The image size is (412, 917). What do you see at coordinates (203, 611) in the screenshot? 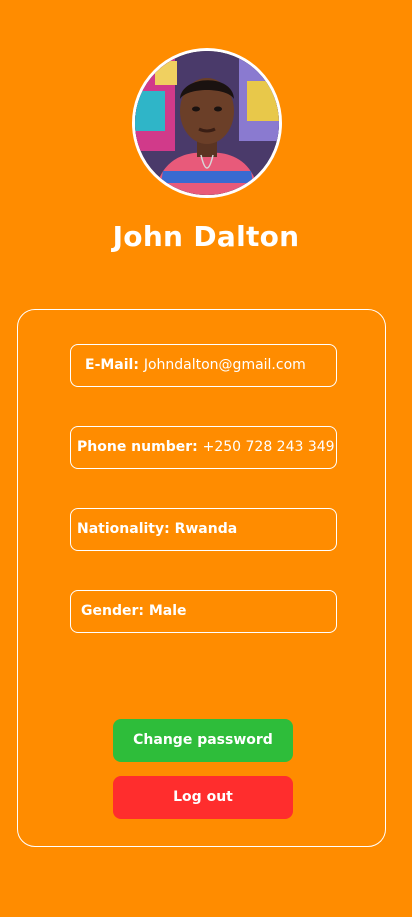
I see `gender-field: Gender: Male` at bounding box center [203, 611].